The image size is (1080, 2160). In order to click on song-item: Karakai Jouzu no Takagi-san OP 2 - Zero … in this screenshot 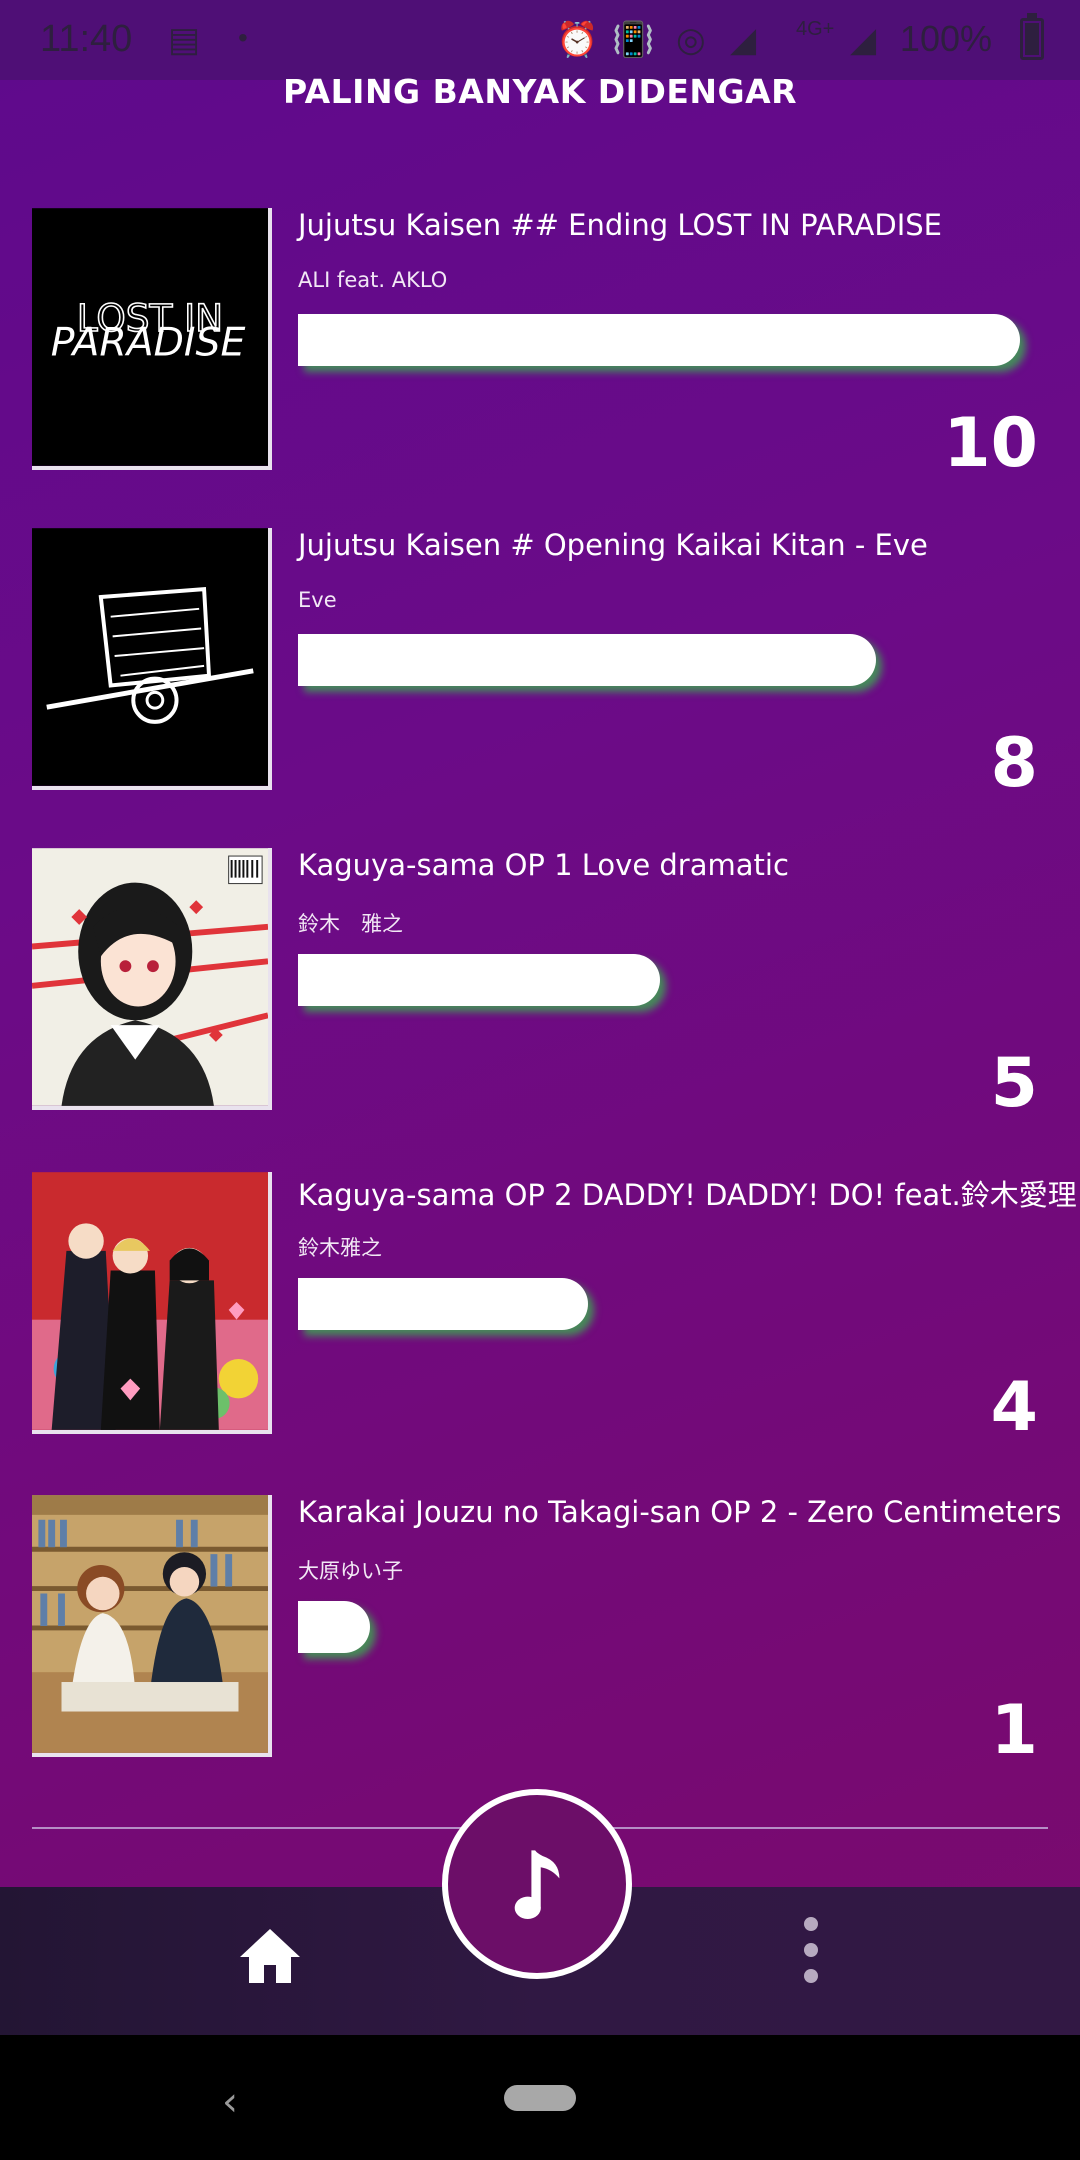, I will do `click(546, 1635)`.